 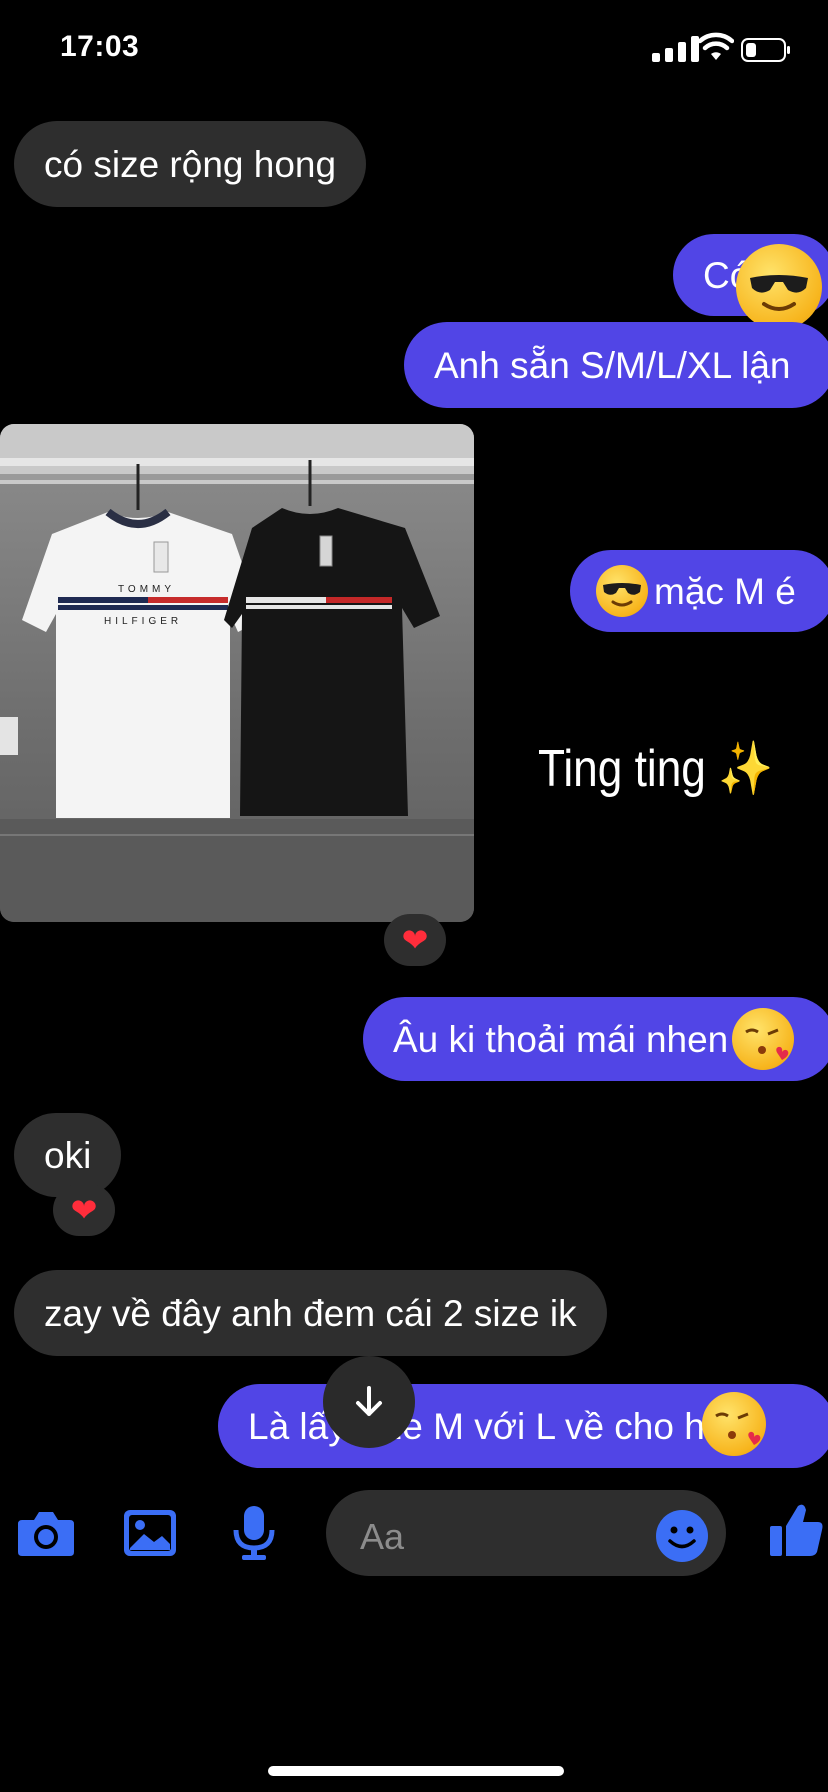 I want to click on message-text: Là lấy size M với L về cho hẻ, so click(x=487, y=1426).